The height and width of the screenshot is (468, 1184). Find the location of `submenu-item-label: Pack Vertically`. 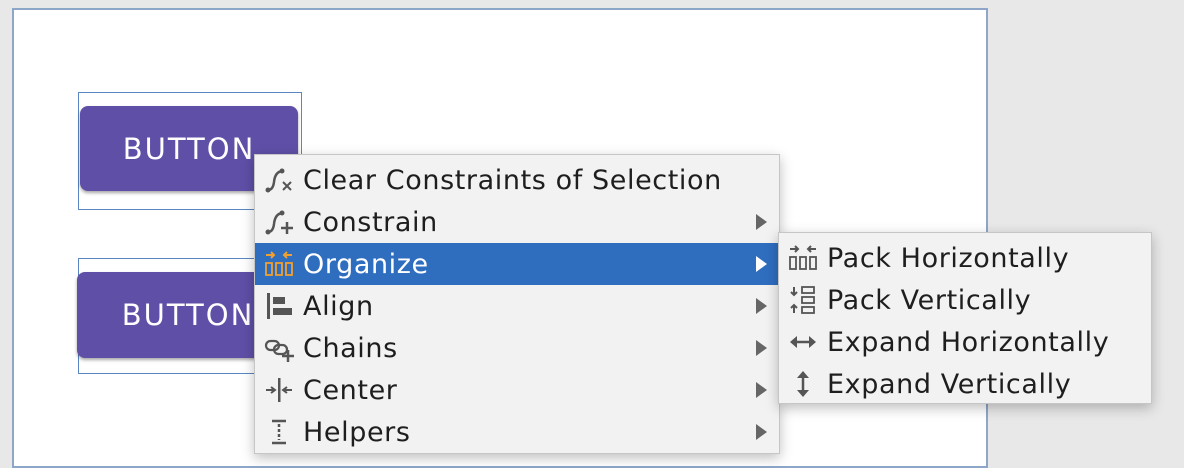

submenu-item-label: Pack Vertically is located at coordinates (929, 300).